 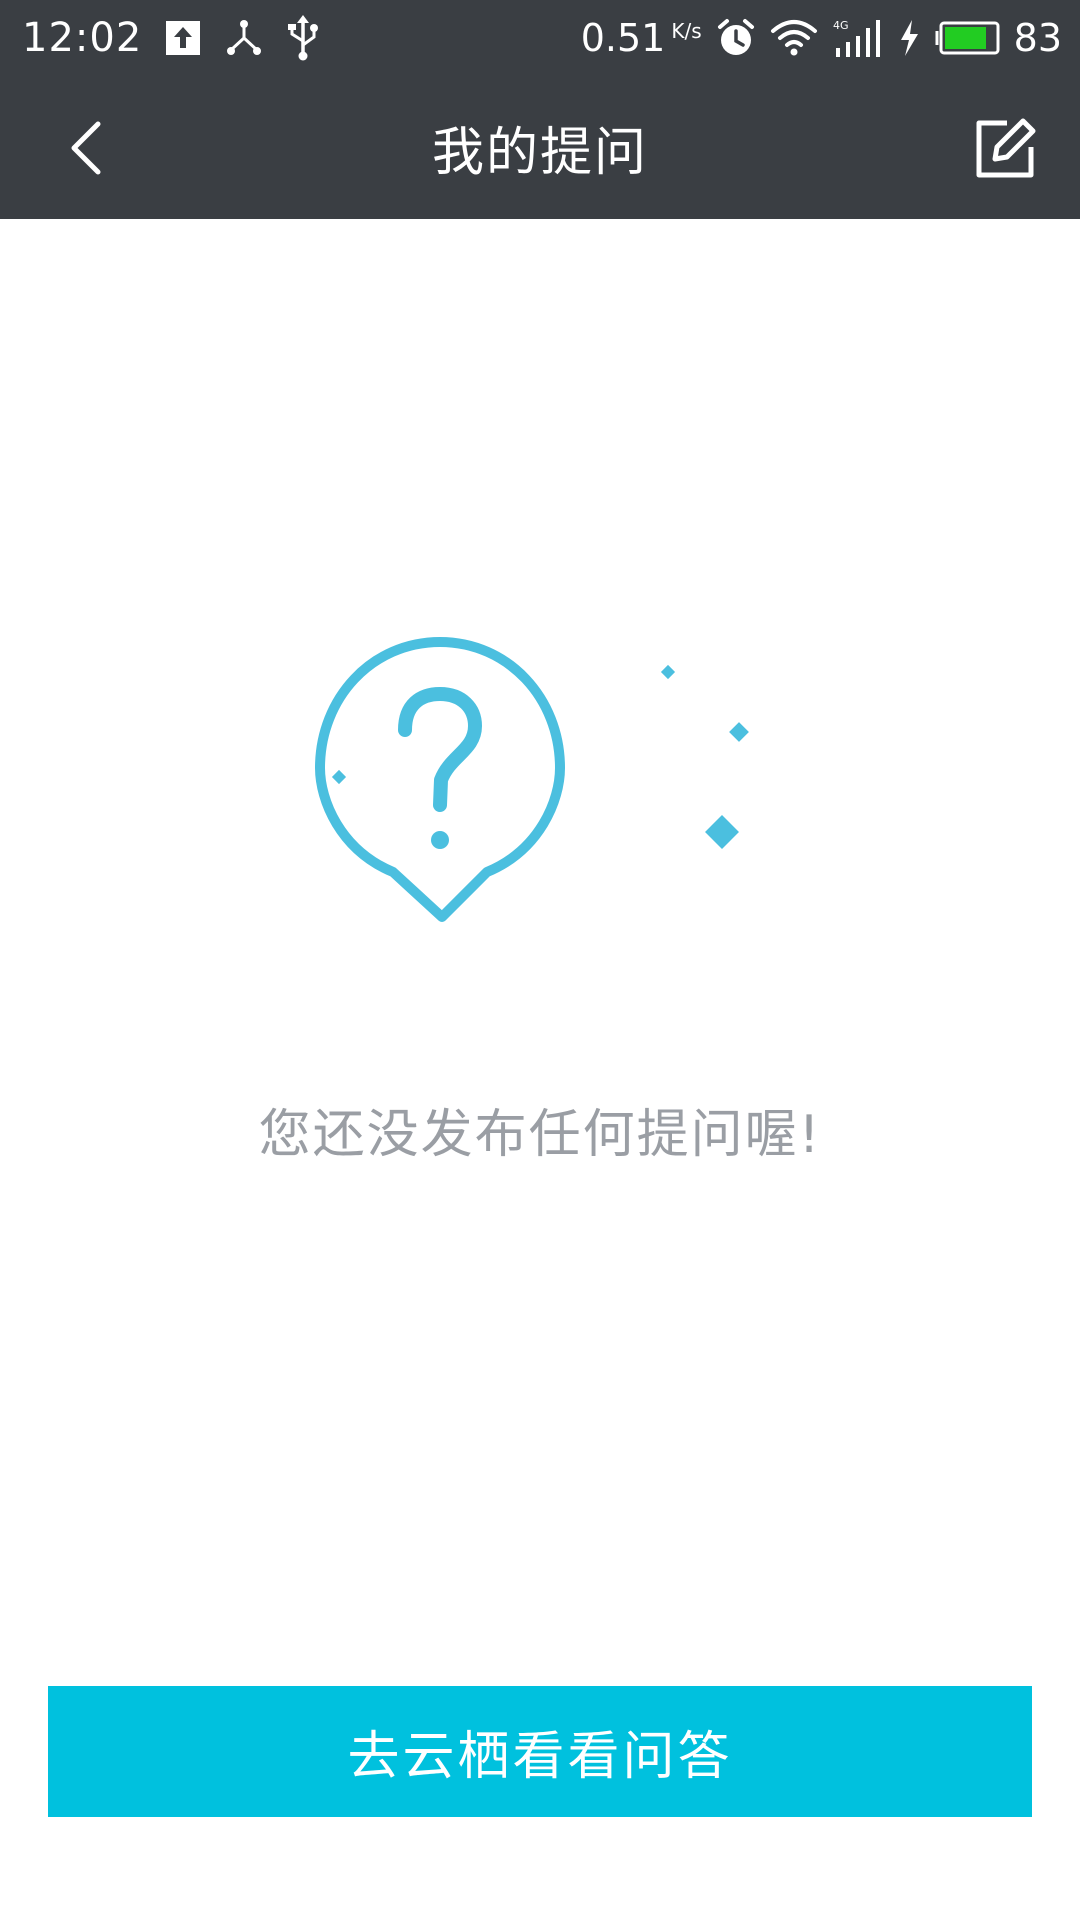 What do you see at coordinates (686, 31) in the screenshot?
I see `network-speed-unit: K/s` at bounding box center [686, 31].